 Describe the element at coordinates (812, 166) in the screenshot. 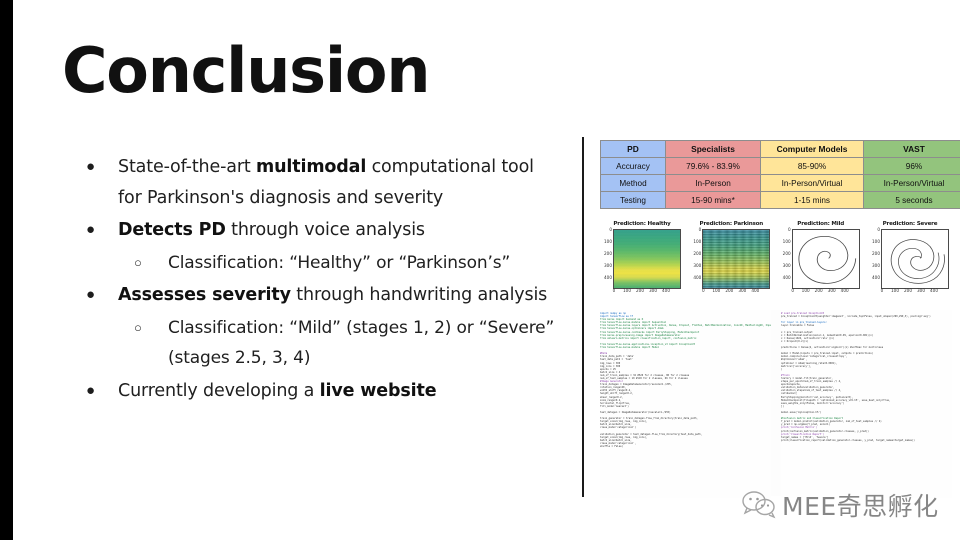

I see `table-cell: 85-90%` at that location.